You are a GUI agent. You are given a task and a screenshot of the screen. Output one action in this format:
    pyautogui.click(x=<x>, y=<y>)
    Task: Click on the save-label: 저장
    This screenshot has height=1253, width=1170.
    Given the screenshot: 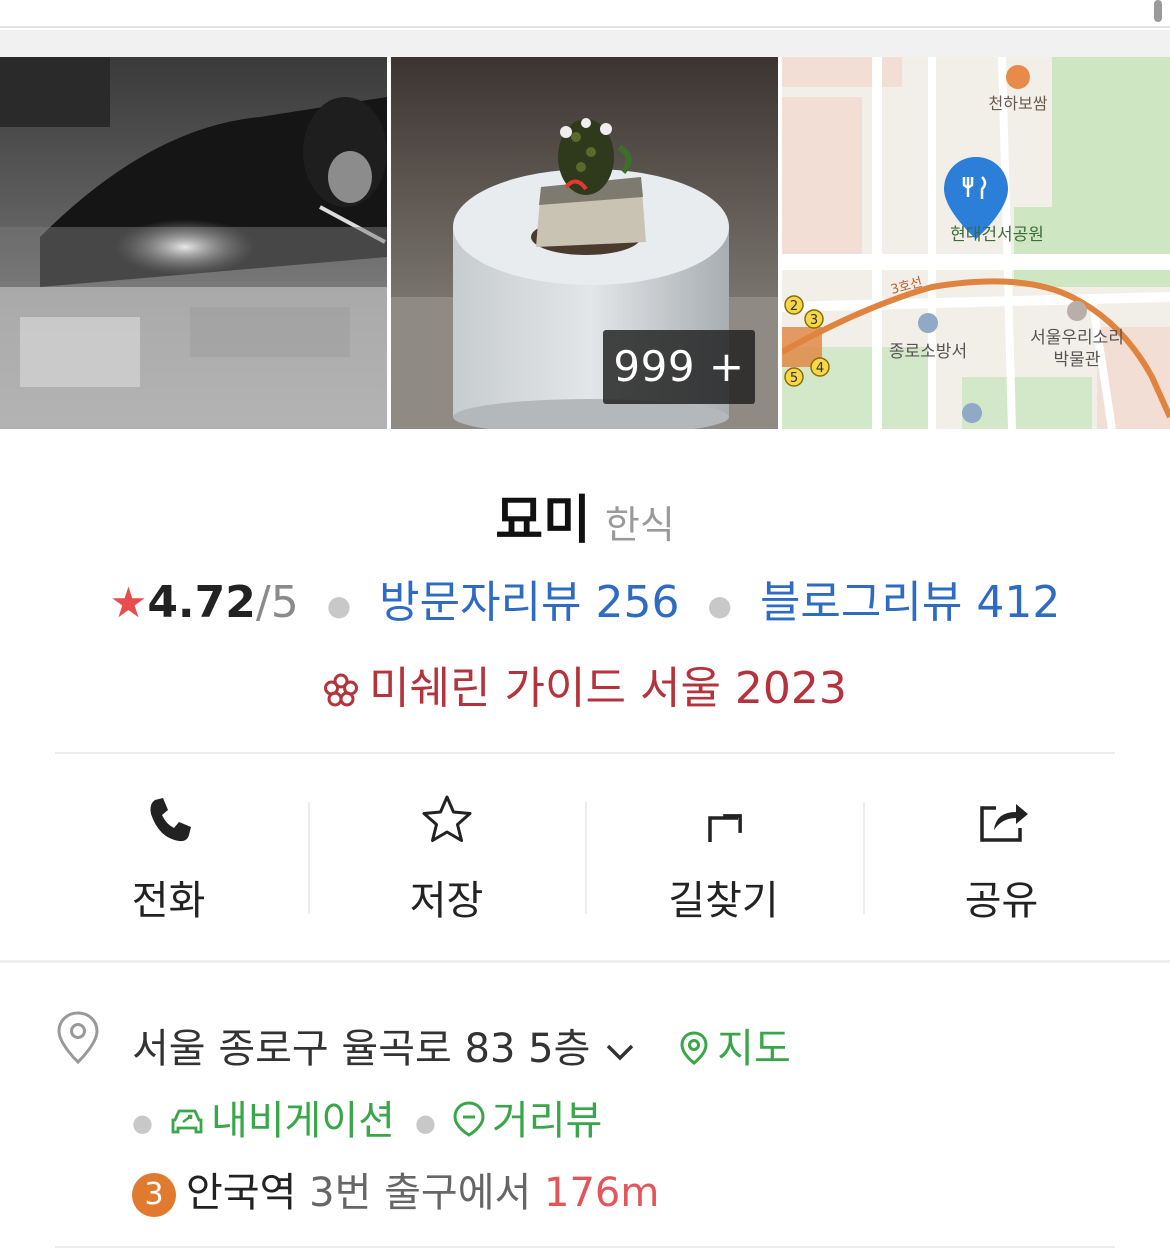 What is the action you would take?
    pyautogui.click(x=446, y=901)
    